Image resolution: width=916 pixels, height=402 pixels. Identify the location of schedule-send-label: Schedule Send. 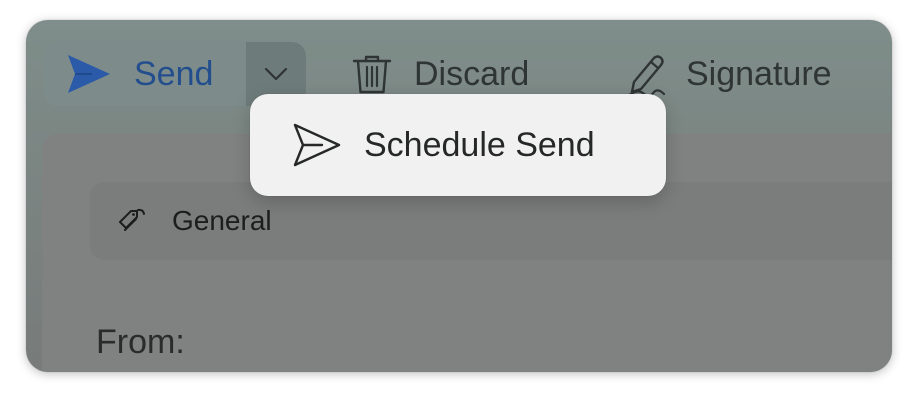
(479, 145).